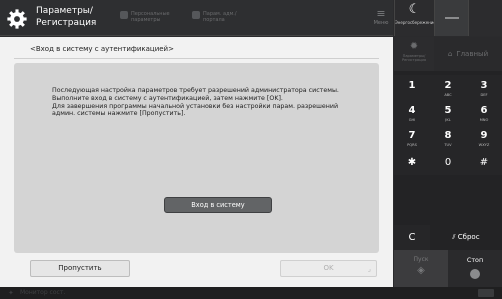  What do you see at coordinates (485, 18) in the screenshot?
I see `top-right-area` at bounding box center [485, 18].